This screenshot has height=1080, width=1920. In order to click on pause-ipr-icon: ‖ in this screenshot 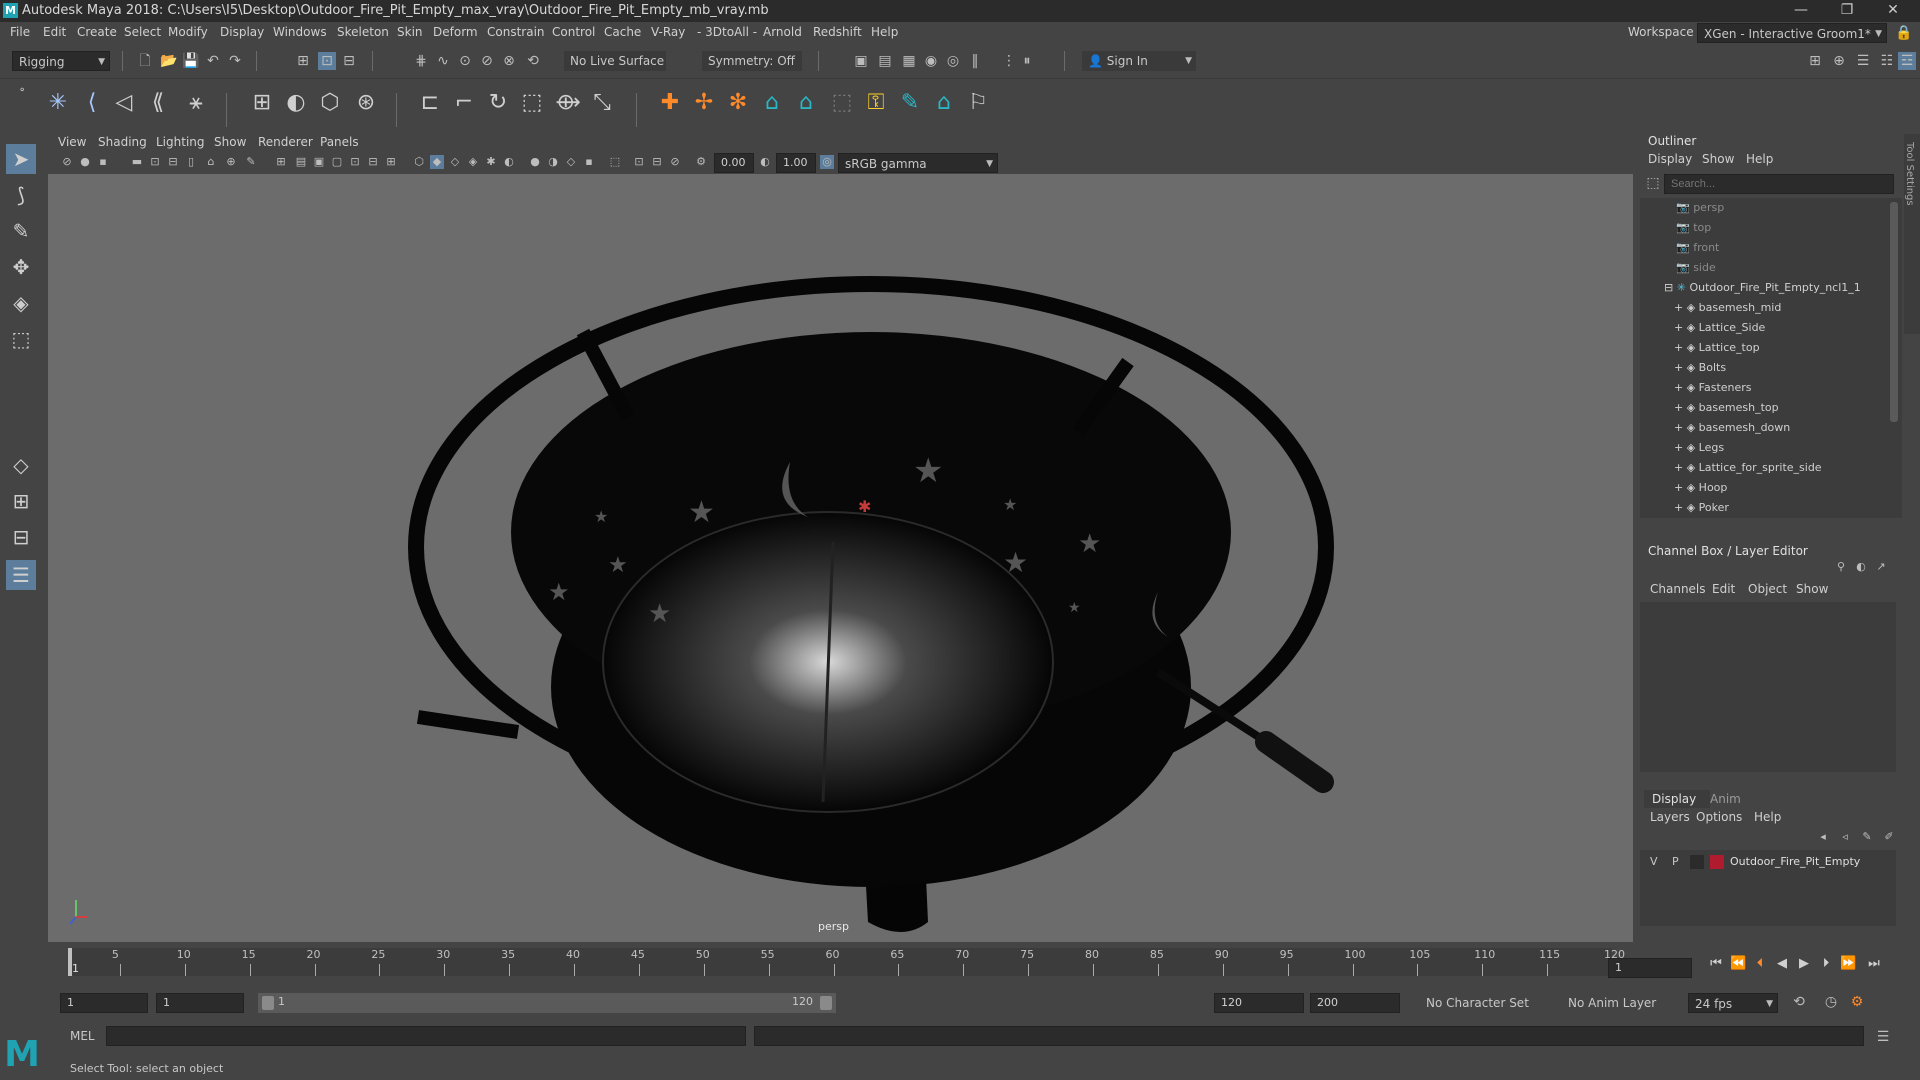, I will do `click(975, 61)`.